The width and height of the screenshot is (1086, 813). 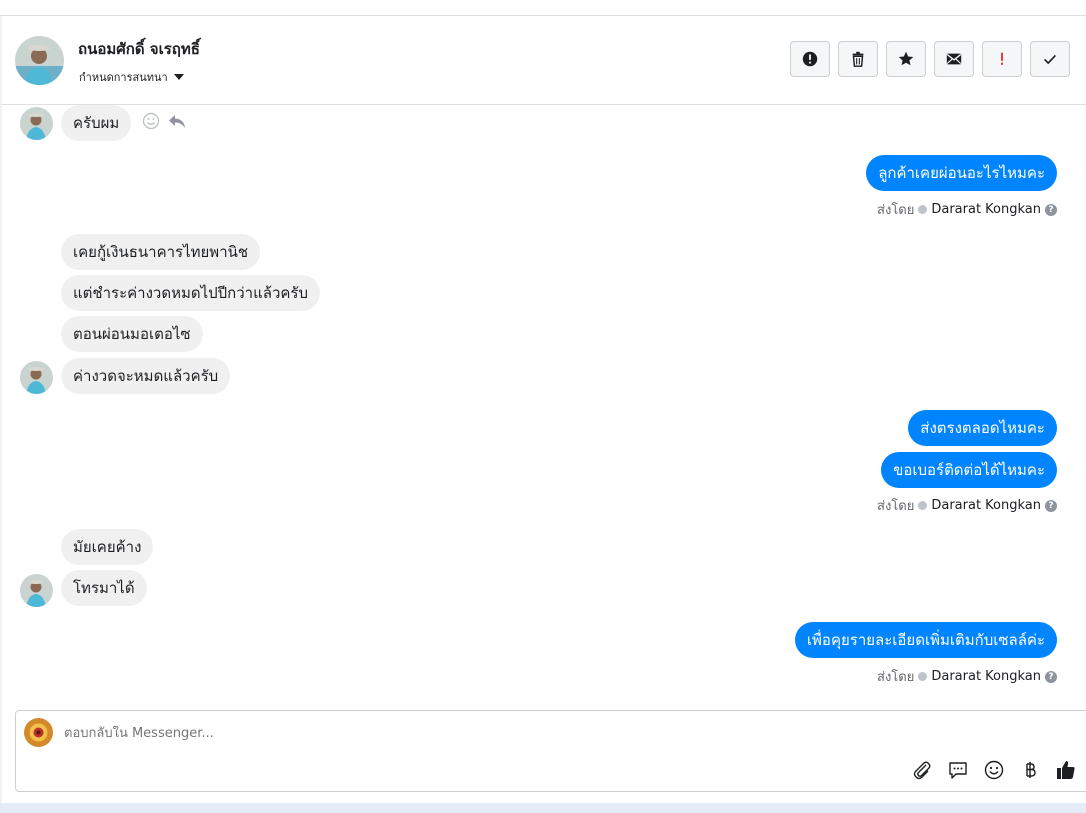 I want to click on baht-icon, so click(x=1031, y=770).